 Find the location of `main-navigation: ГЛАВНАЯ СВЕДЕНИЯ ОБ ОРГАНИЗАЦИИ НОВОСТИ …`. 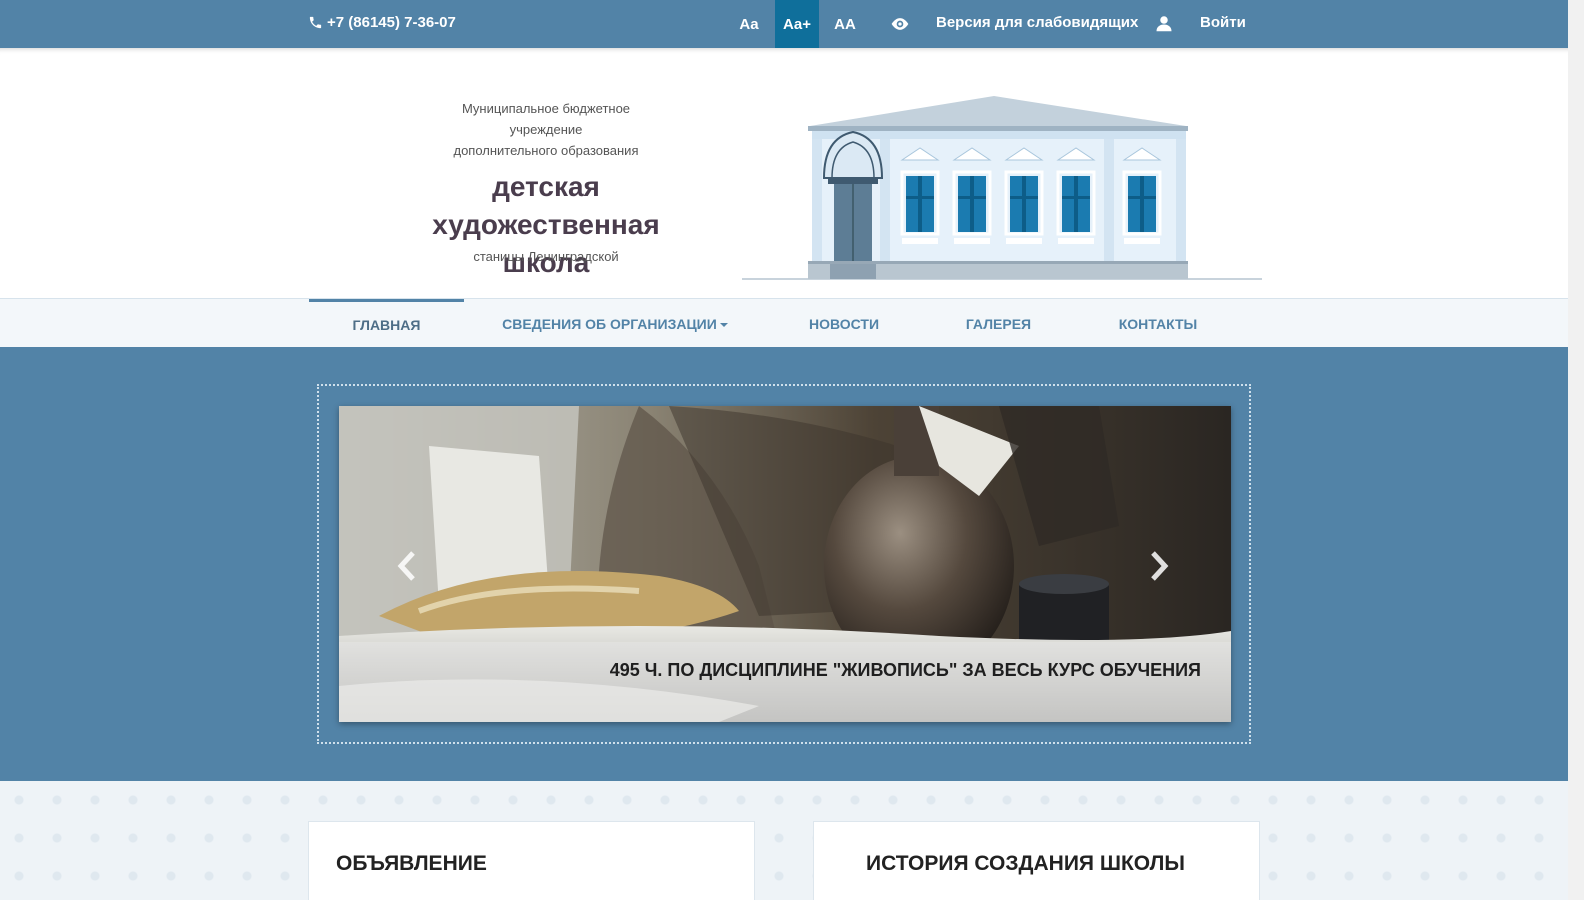

main-navigation: ГЛАВНАЯ СВЕДЕНИЯ ОБ ОРГАНИЗАЦИИ НОВОСТИ … is located at coordinates (784, 322).